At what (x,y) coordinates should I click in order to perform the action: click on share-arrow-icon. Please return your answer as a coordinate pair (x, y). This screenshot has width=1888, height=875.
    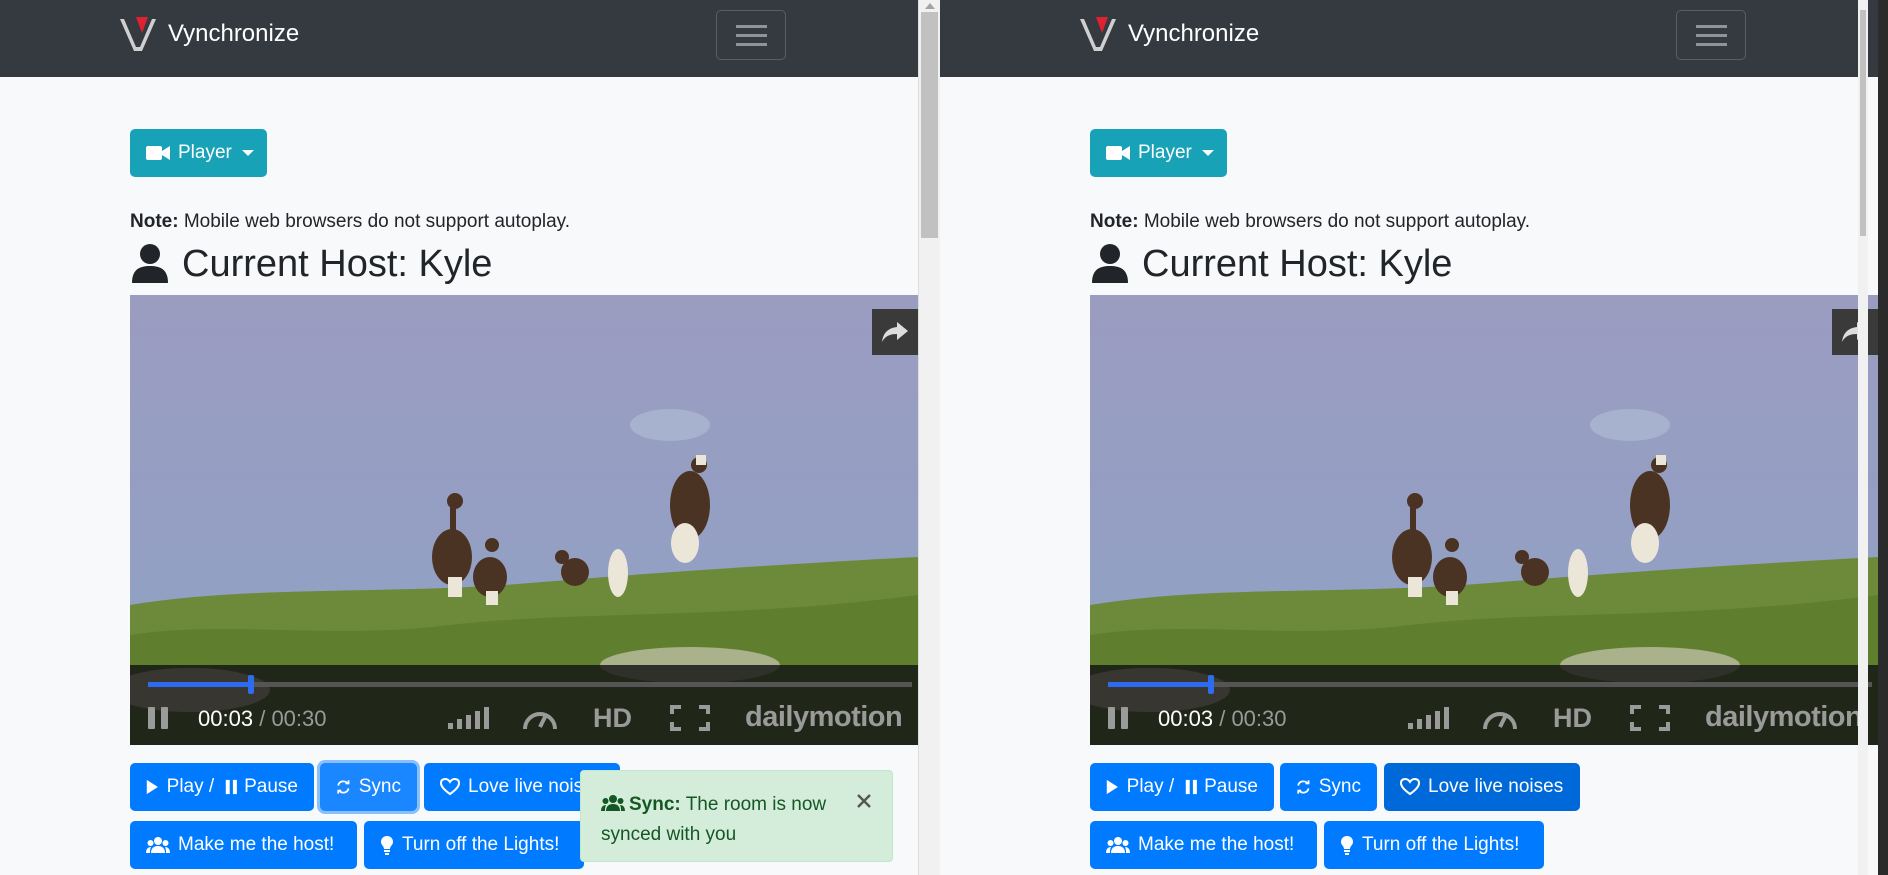
    Looking at the image, I should click on (895, 332).